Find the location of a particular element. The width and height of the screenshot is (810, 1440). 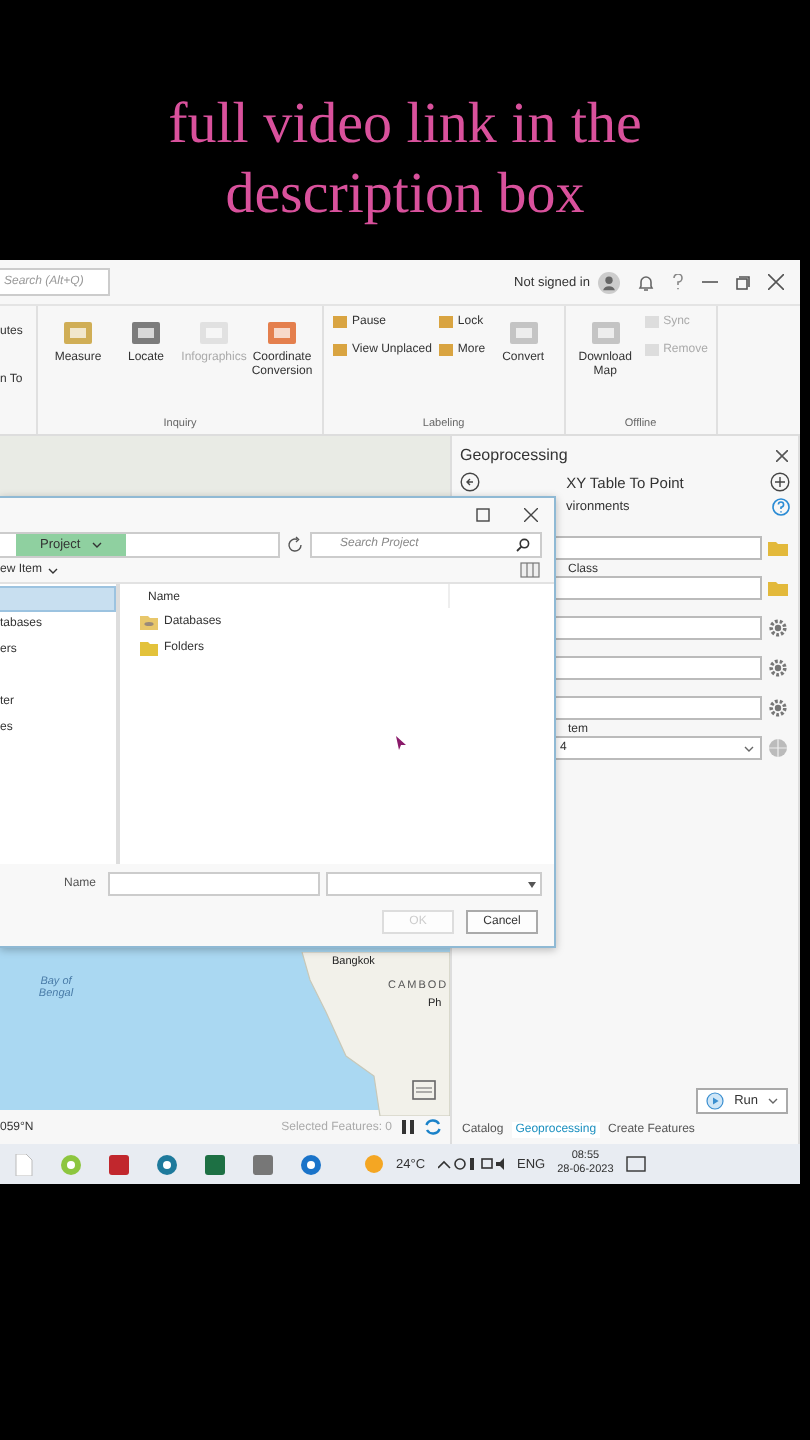

sun-icon is located at coordinates (374, 1164).